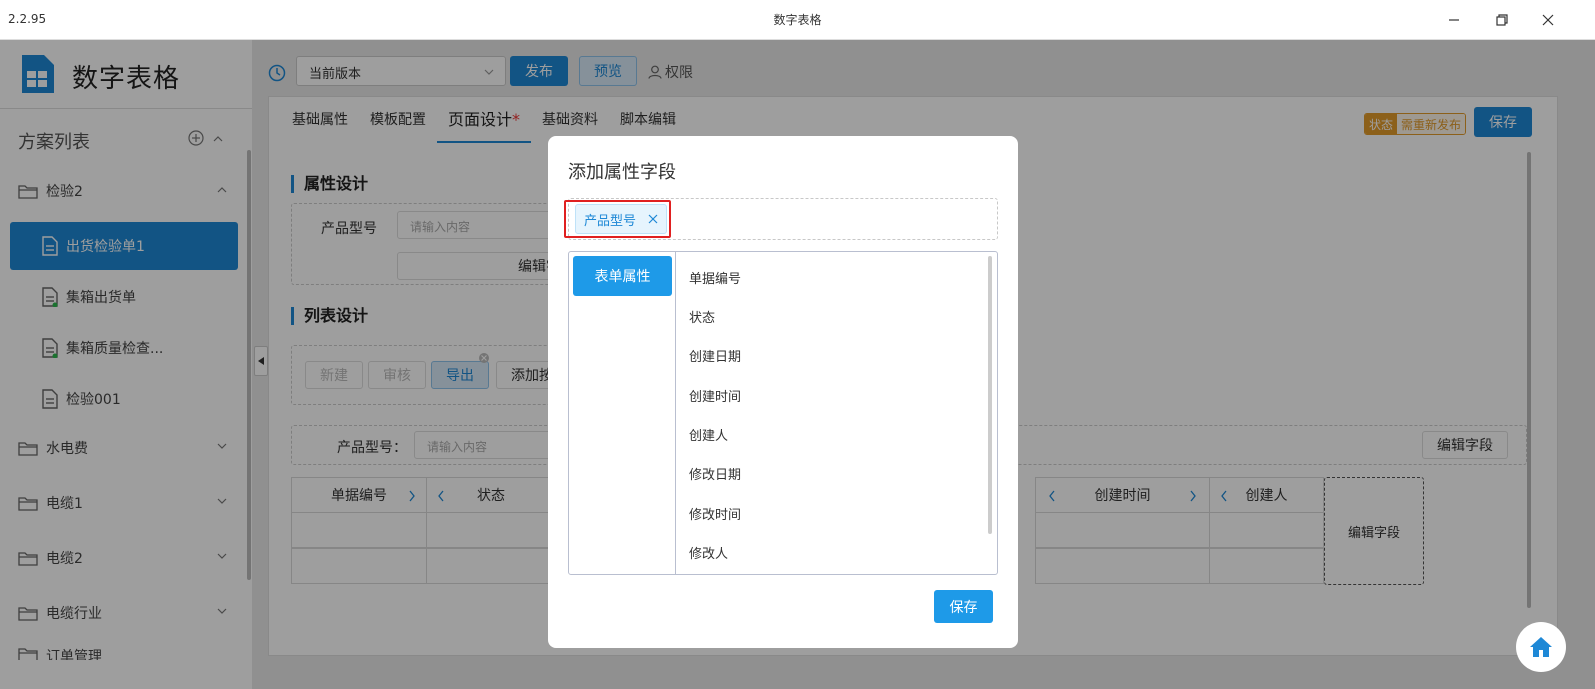  What do you see at coordinates (783, 413) in the screenshot?
I see `field-picker: 表单属性 单据编号 状态 创建日期 创建时间 创建人 修改日期 修改时间 修改人` at bounding box center [783, 413].